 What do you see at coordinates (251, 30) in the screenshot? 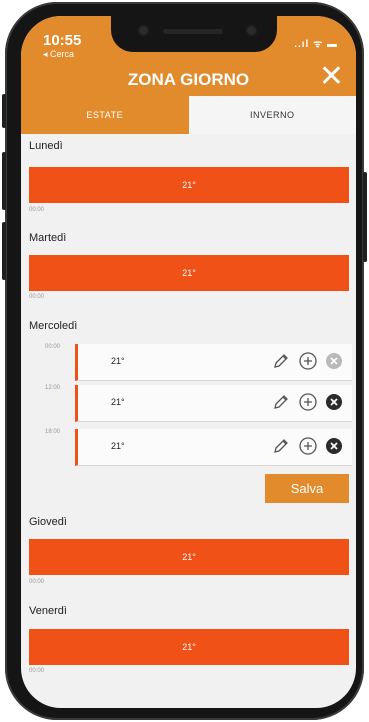
I see `sensor-icon` at bounding box center [251, 30].